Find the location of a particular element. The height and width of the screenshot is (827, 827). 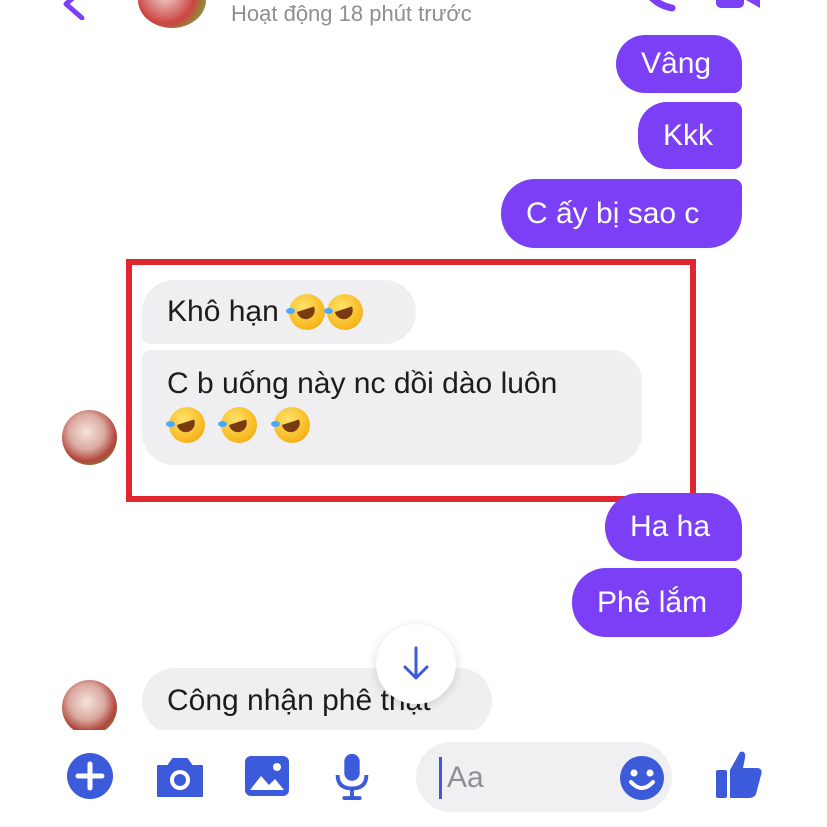

message-text: Kkk is located at coordinates (688, 135).